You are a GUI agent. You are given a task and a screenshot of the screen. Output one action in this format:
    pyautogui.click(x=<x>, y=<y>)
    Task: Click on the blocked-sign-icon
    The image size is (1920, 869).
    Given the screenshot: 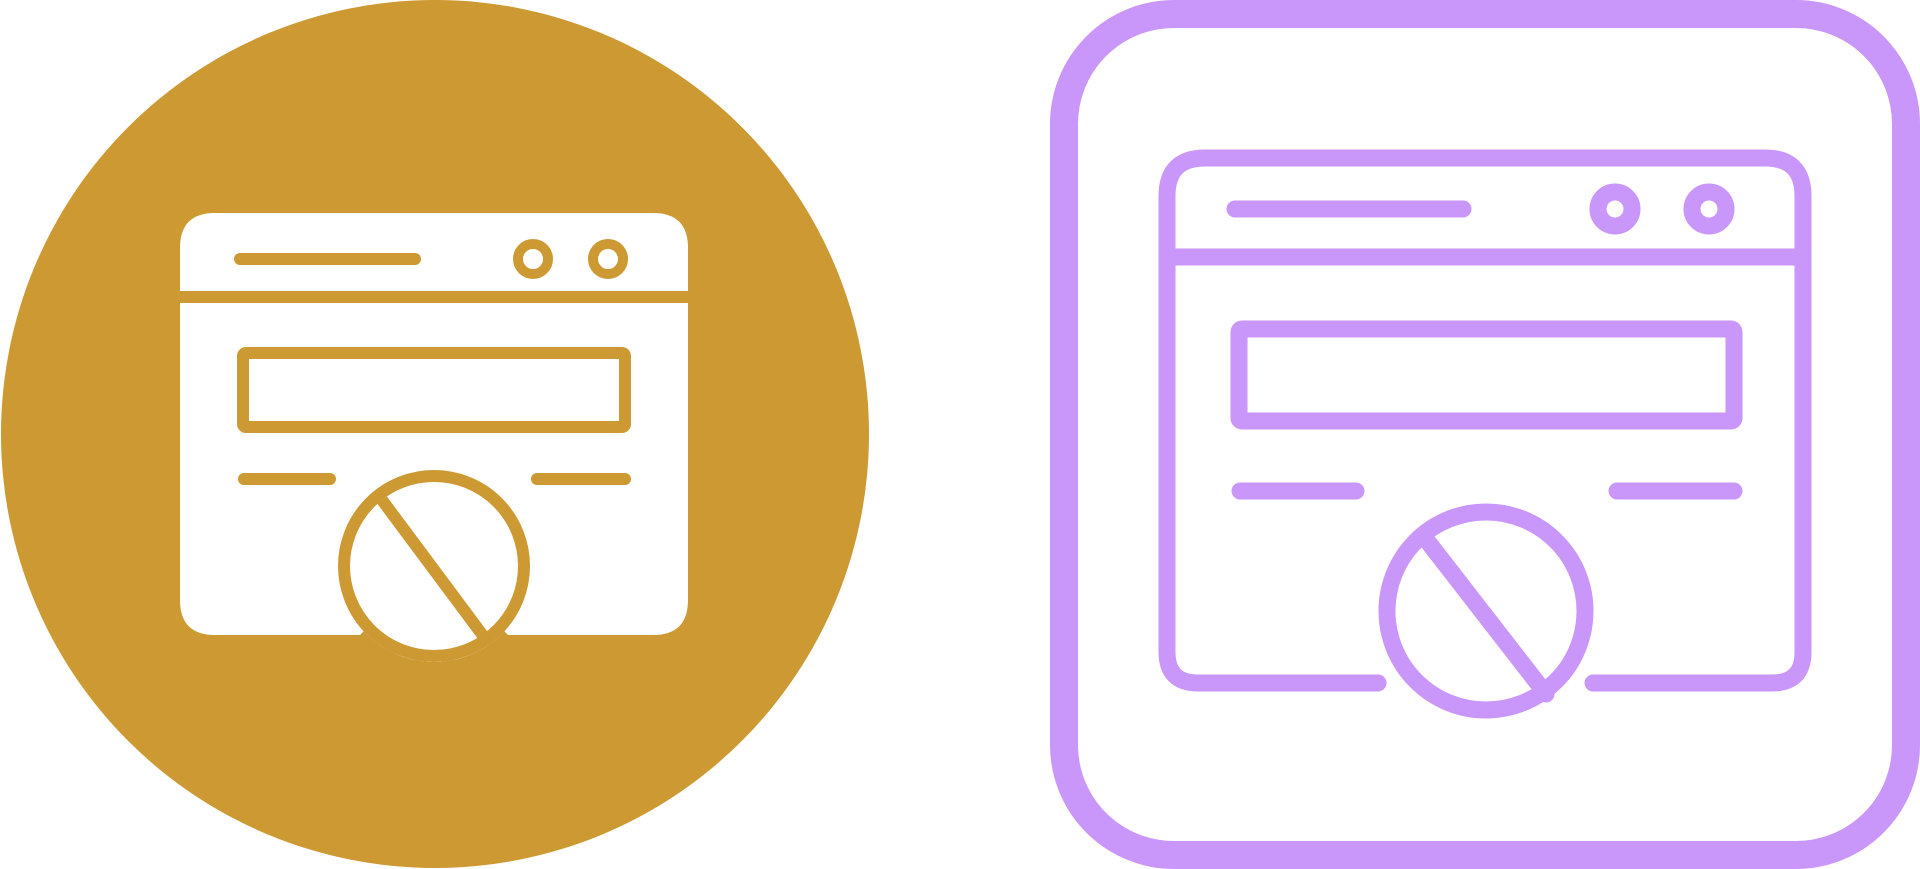 What is the action you would take?
    pyautogui.click(x=434, y=566)
    